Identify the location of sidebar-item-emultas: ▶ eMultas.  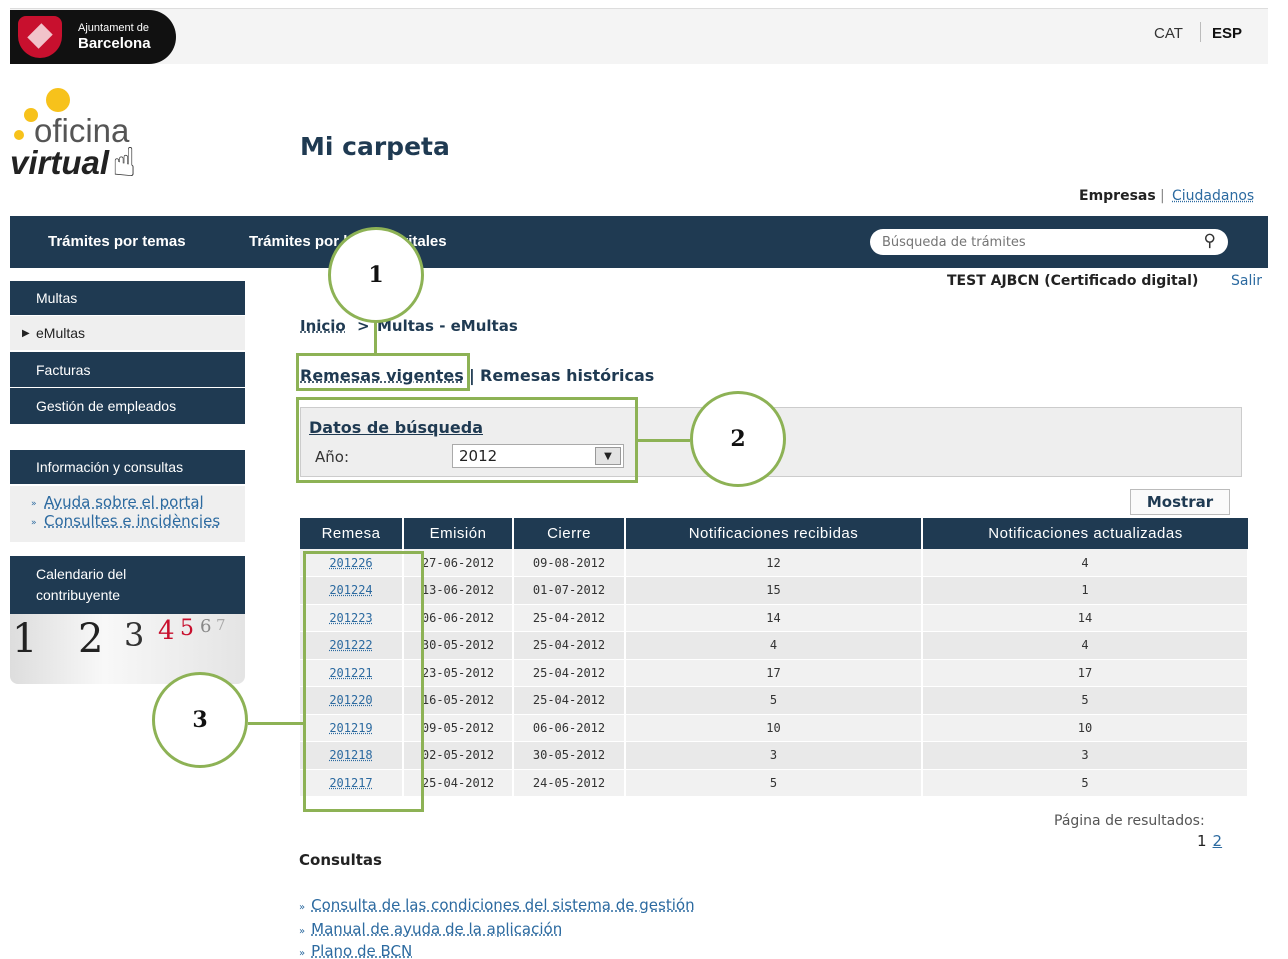
(127, 333).